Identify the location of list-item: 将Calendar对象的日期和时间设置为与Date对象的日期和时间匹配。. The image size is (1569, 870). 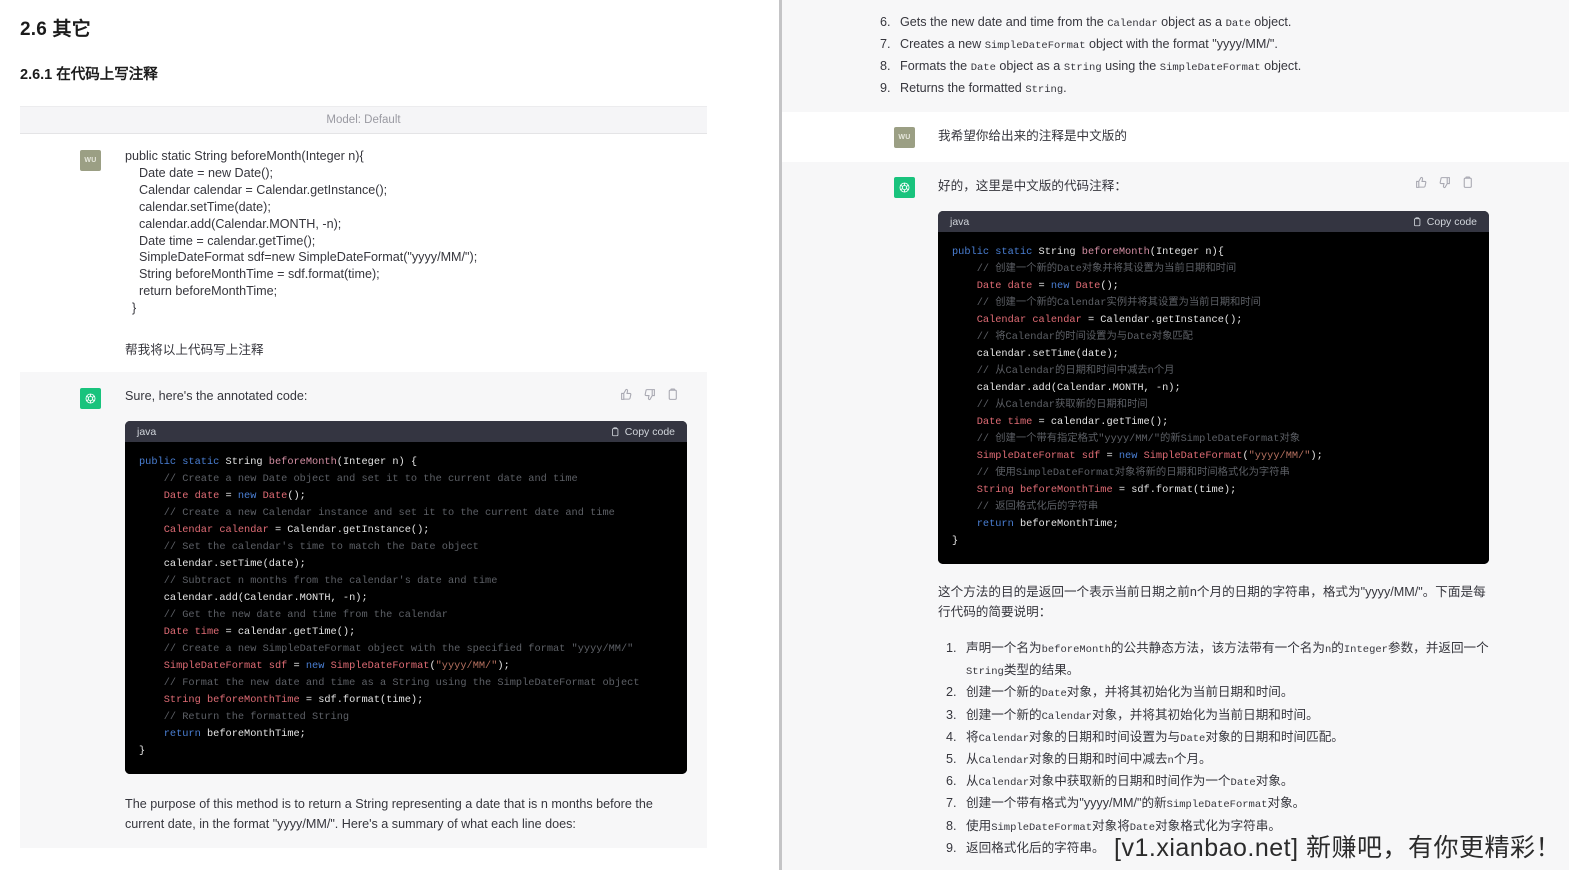
(1224, 738).